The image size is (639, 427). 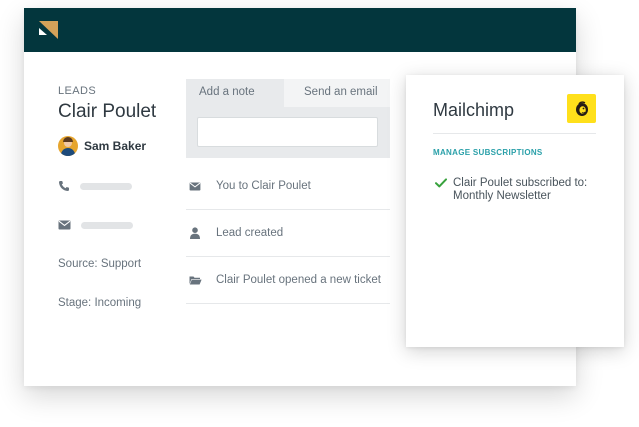 I want to click on tab-send-email: Send an email, so click(x=337, y=93).